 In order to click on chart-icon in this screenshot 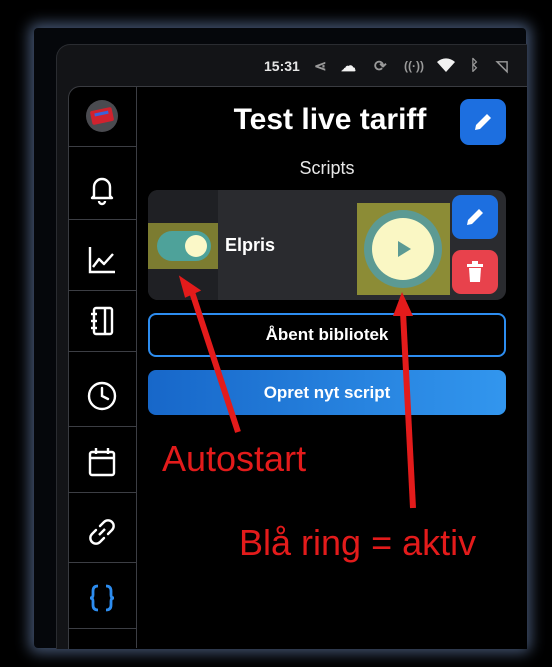, I will do `click(101, 260)`.